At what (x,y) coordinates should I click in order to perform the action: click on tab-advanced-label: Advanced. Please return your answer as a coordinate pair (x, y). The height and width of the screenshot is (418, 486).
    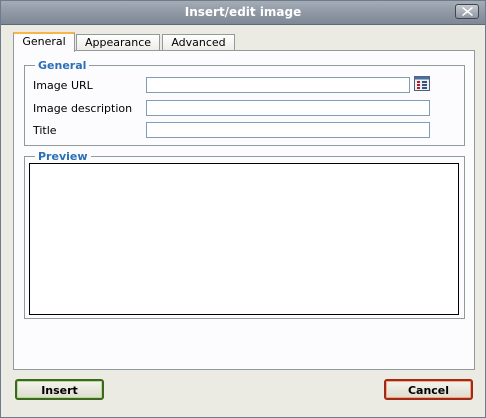
    Looking at the image, I should click on (198, 42).